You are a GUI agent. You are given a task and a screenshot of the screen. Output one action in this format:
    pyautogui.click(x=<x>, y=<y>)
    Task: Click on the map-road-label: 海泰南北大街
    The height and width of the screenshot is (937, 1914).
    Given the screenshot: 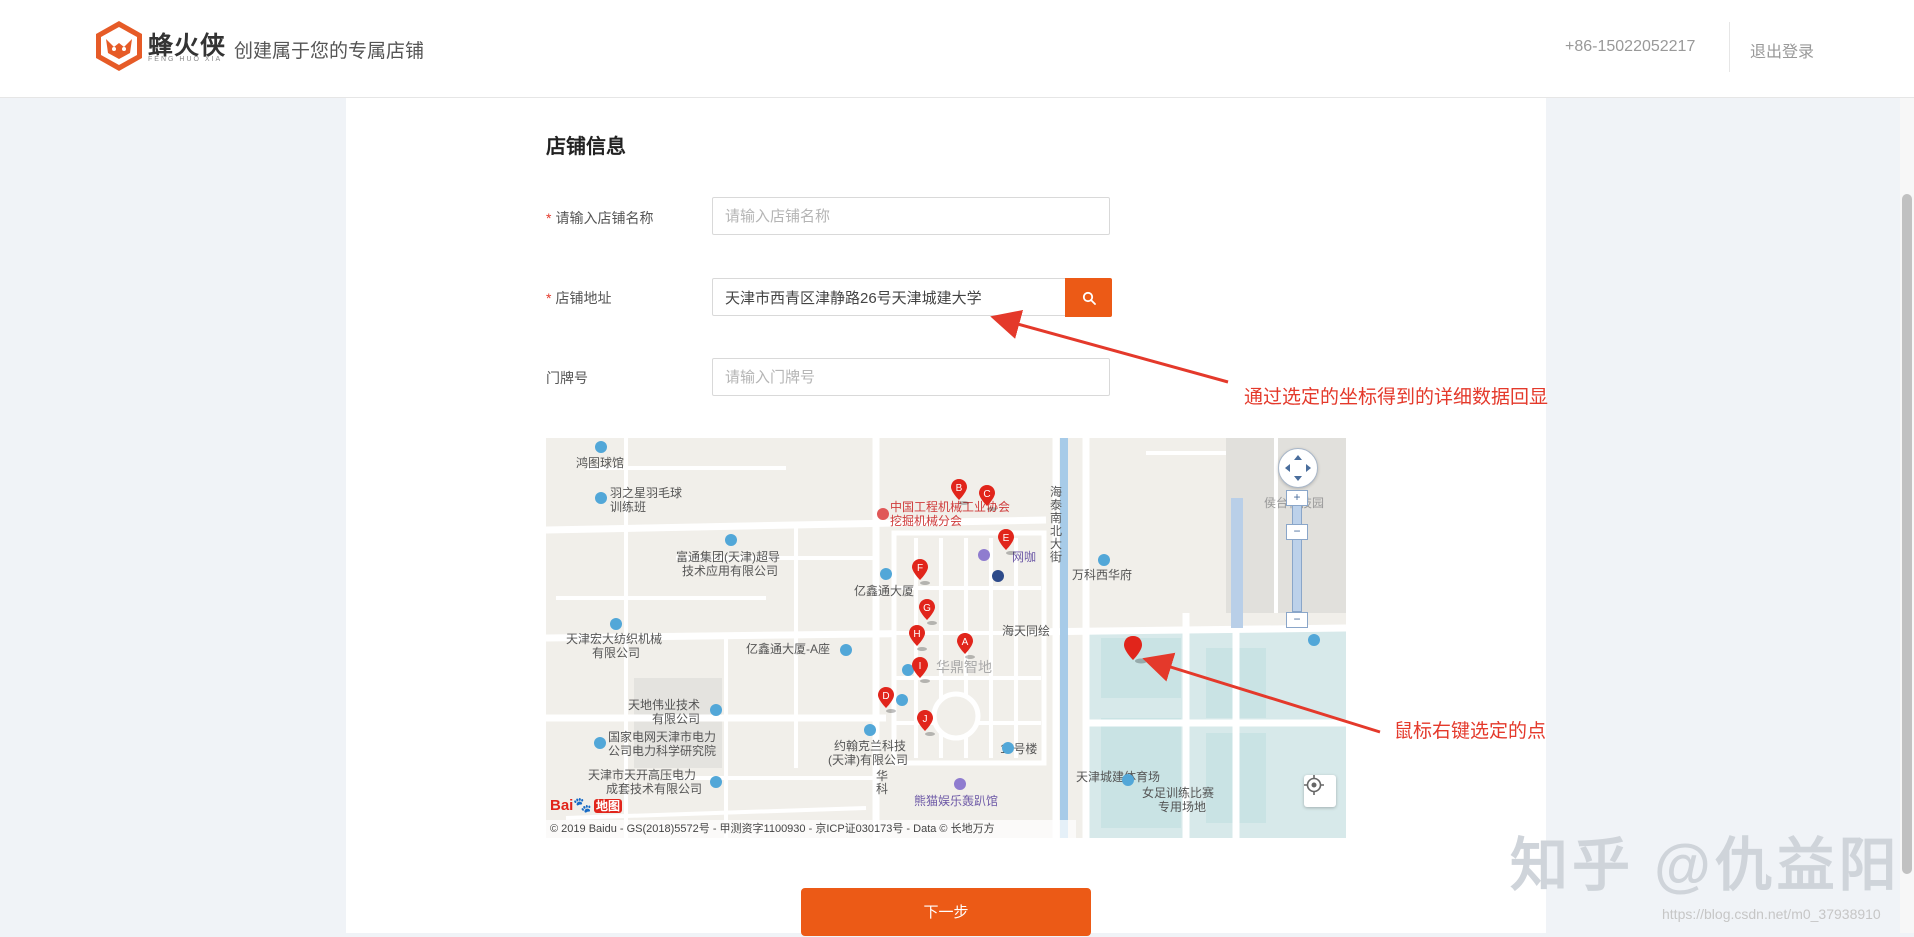 What is the action you would take?
    pyautogui.click(x=1056, y=524)
    